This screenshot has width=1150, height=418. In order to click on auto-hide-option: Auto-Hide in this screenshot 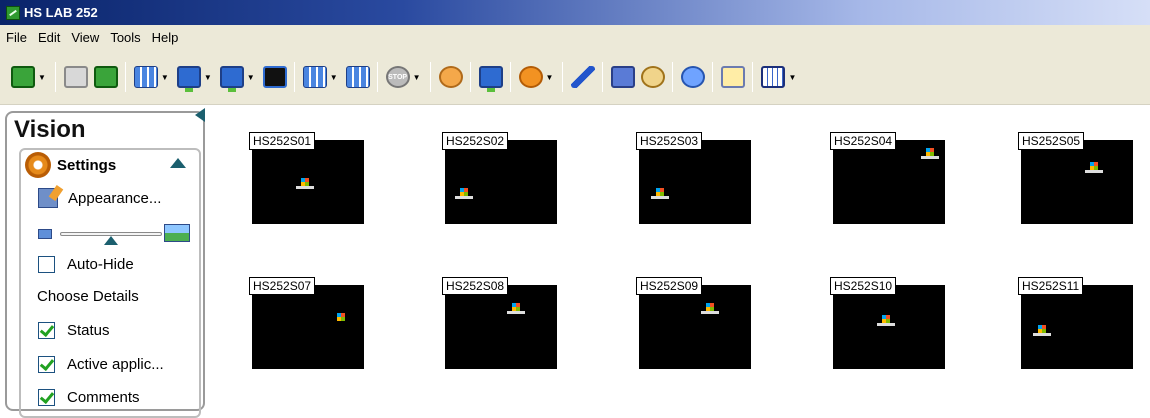, I will do `click(86, 264)`.